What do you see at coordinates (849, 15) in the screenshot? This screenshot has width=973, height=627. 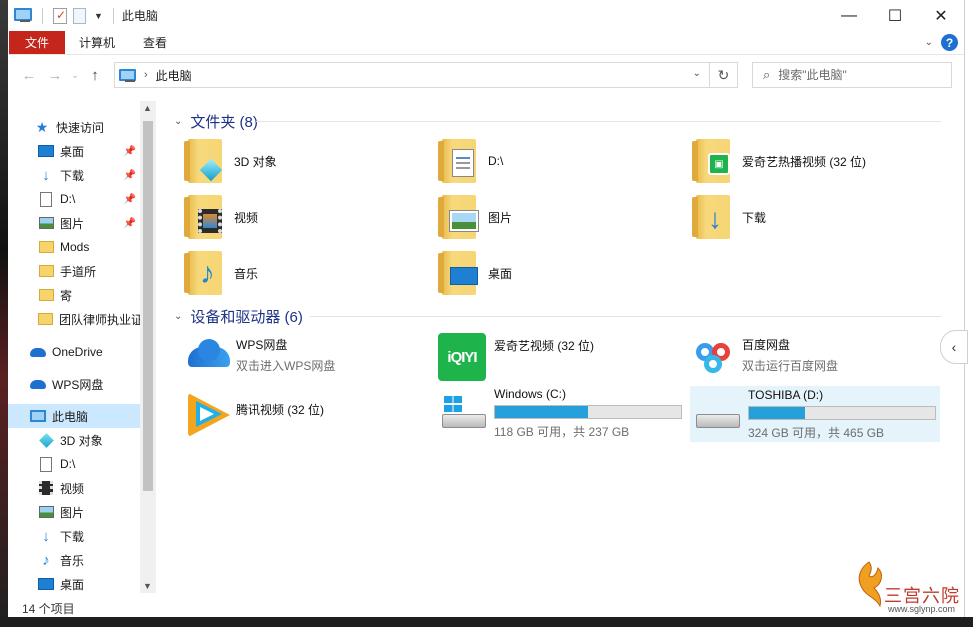 I see `minimize-button: —` at bounding box center [849, 15].